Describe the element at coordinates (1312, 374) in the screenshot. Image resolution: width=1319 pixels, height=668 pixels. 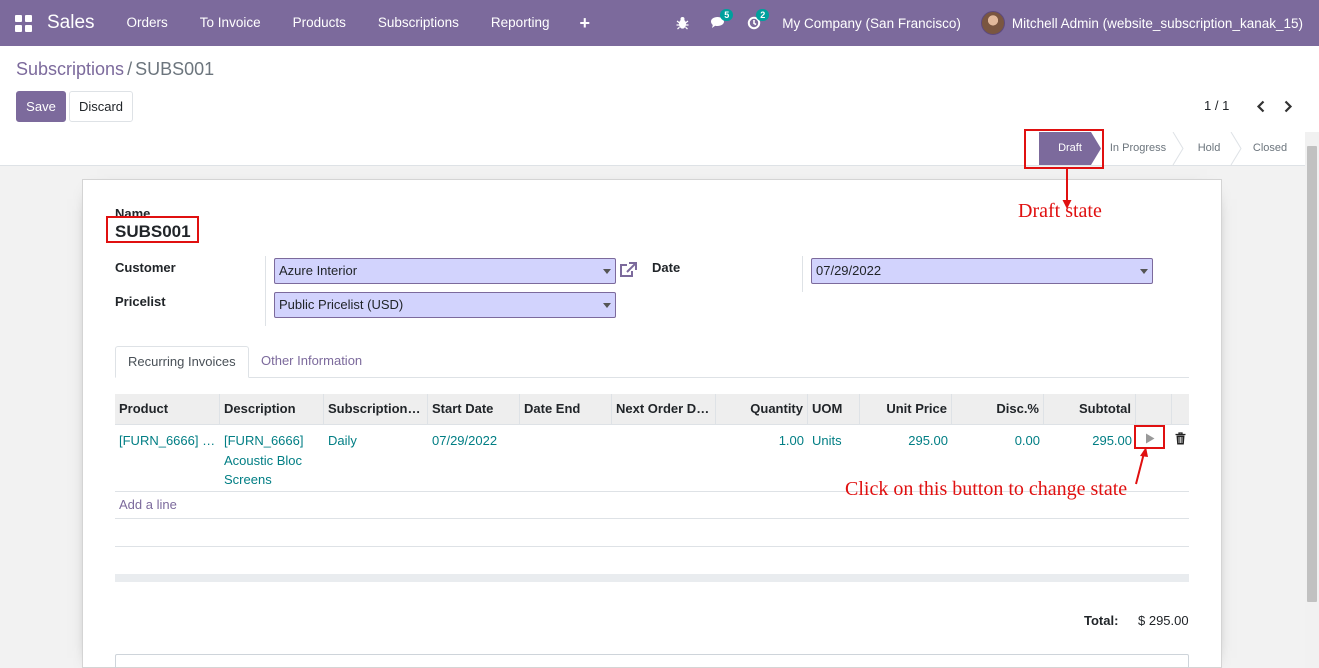
I see `scrollbar-thumb` at that location.